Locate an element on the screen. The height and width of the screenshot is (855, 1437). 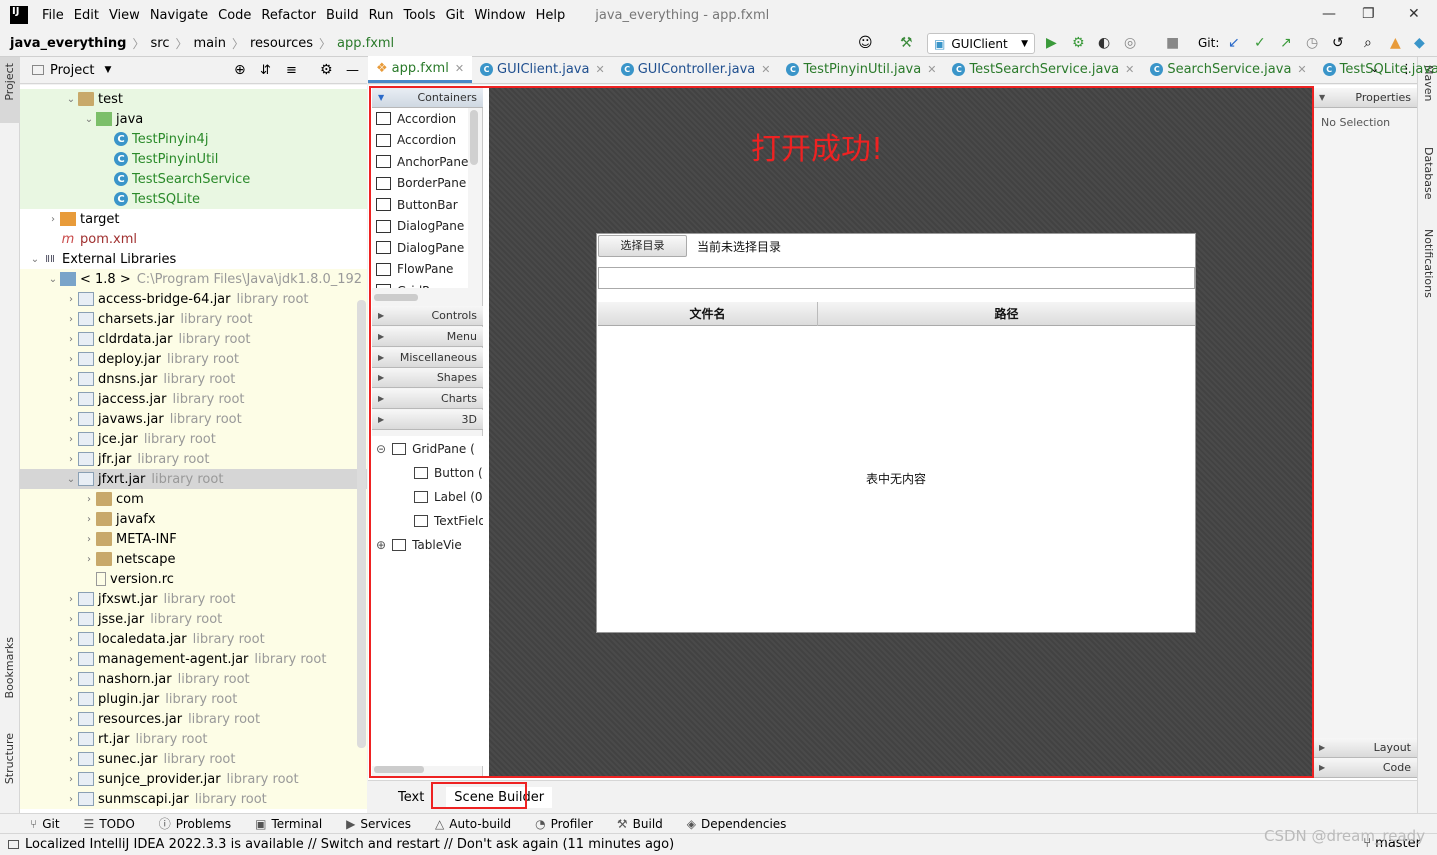
tree-item: › cldrdata.jar library root is located at coordinates (193, 339).